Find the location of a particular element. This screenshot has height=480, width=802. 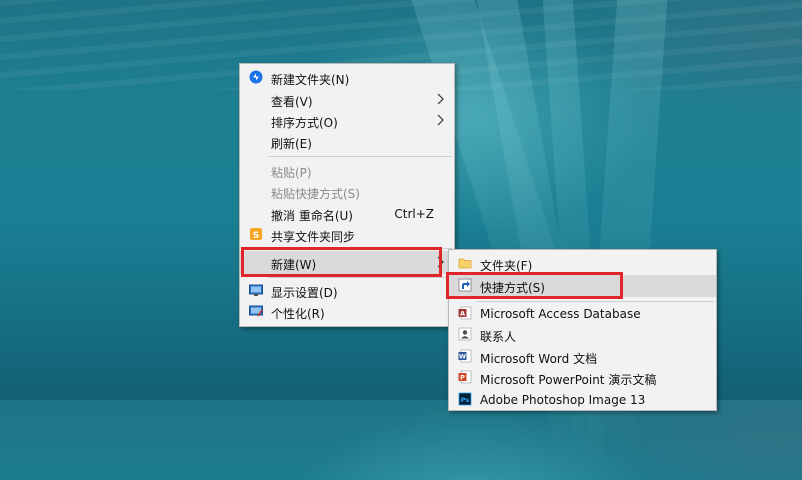

menu-item-label: 个性化(R) is located at coordinates (298, 314).